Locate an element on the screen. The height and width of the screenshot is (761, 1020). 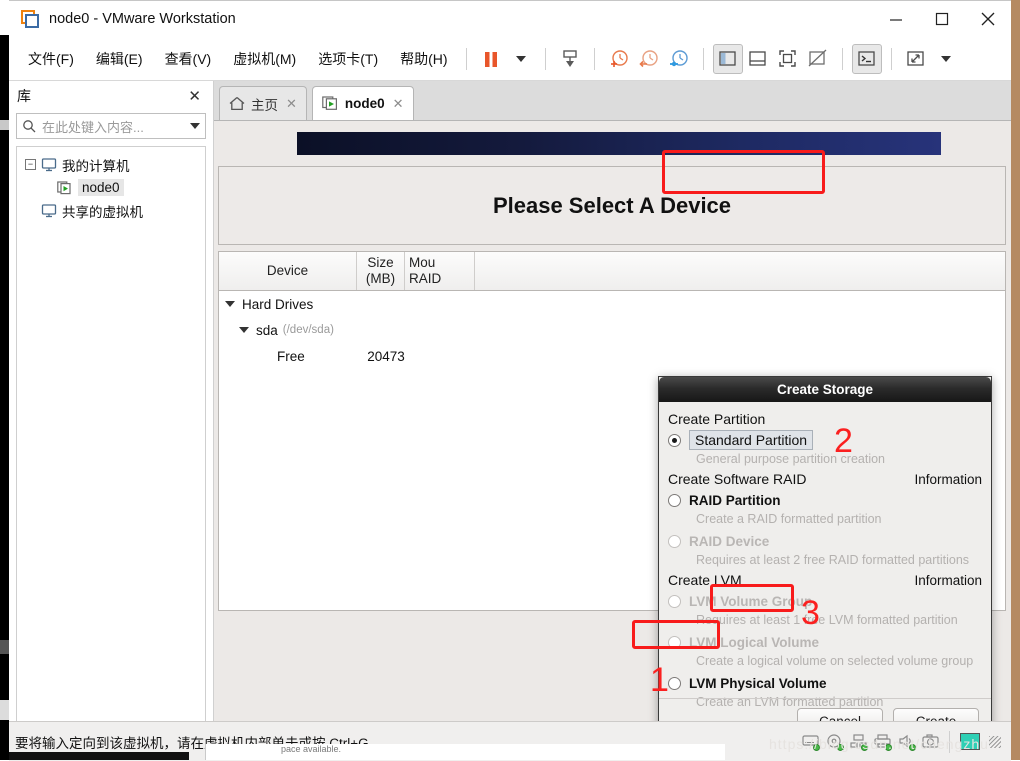
send-ctrl-alt-del-icon is located at coordinates (570, 59).